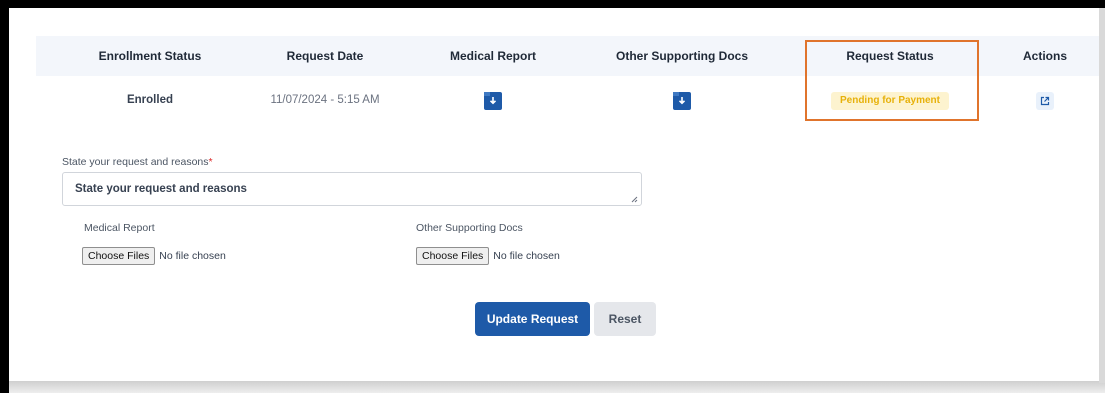 This screenshot has height=393, width=1105. I want to click on header-other-supporting-docs: Other Supporting Docs, so click(682, 56).